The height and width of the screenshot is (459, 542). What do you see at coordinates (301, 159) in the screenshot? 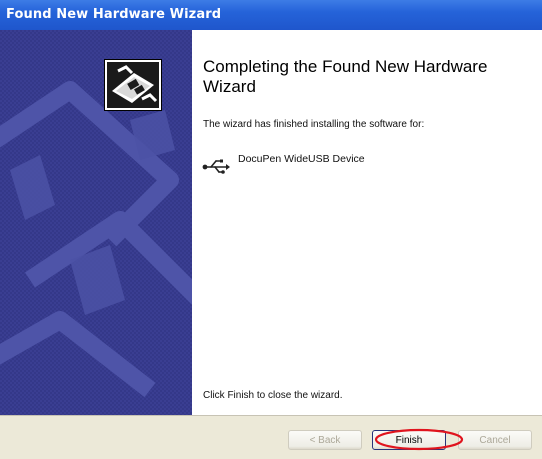
I see `device-name: DocuPen WideUSB Device` at bounding box center [301, 159].